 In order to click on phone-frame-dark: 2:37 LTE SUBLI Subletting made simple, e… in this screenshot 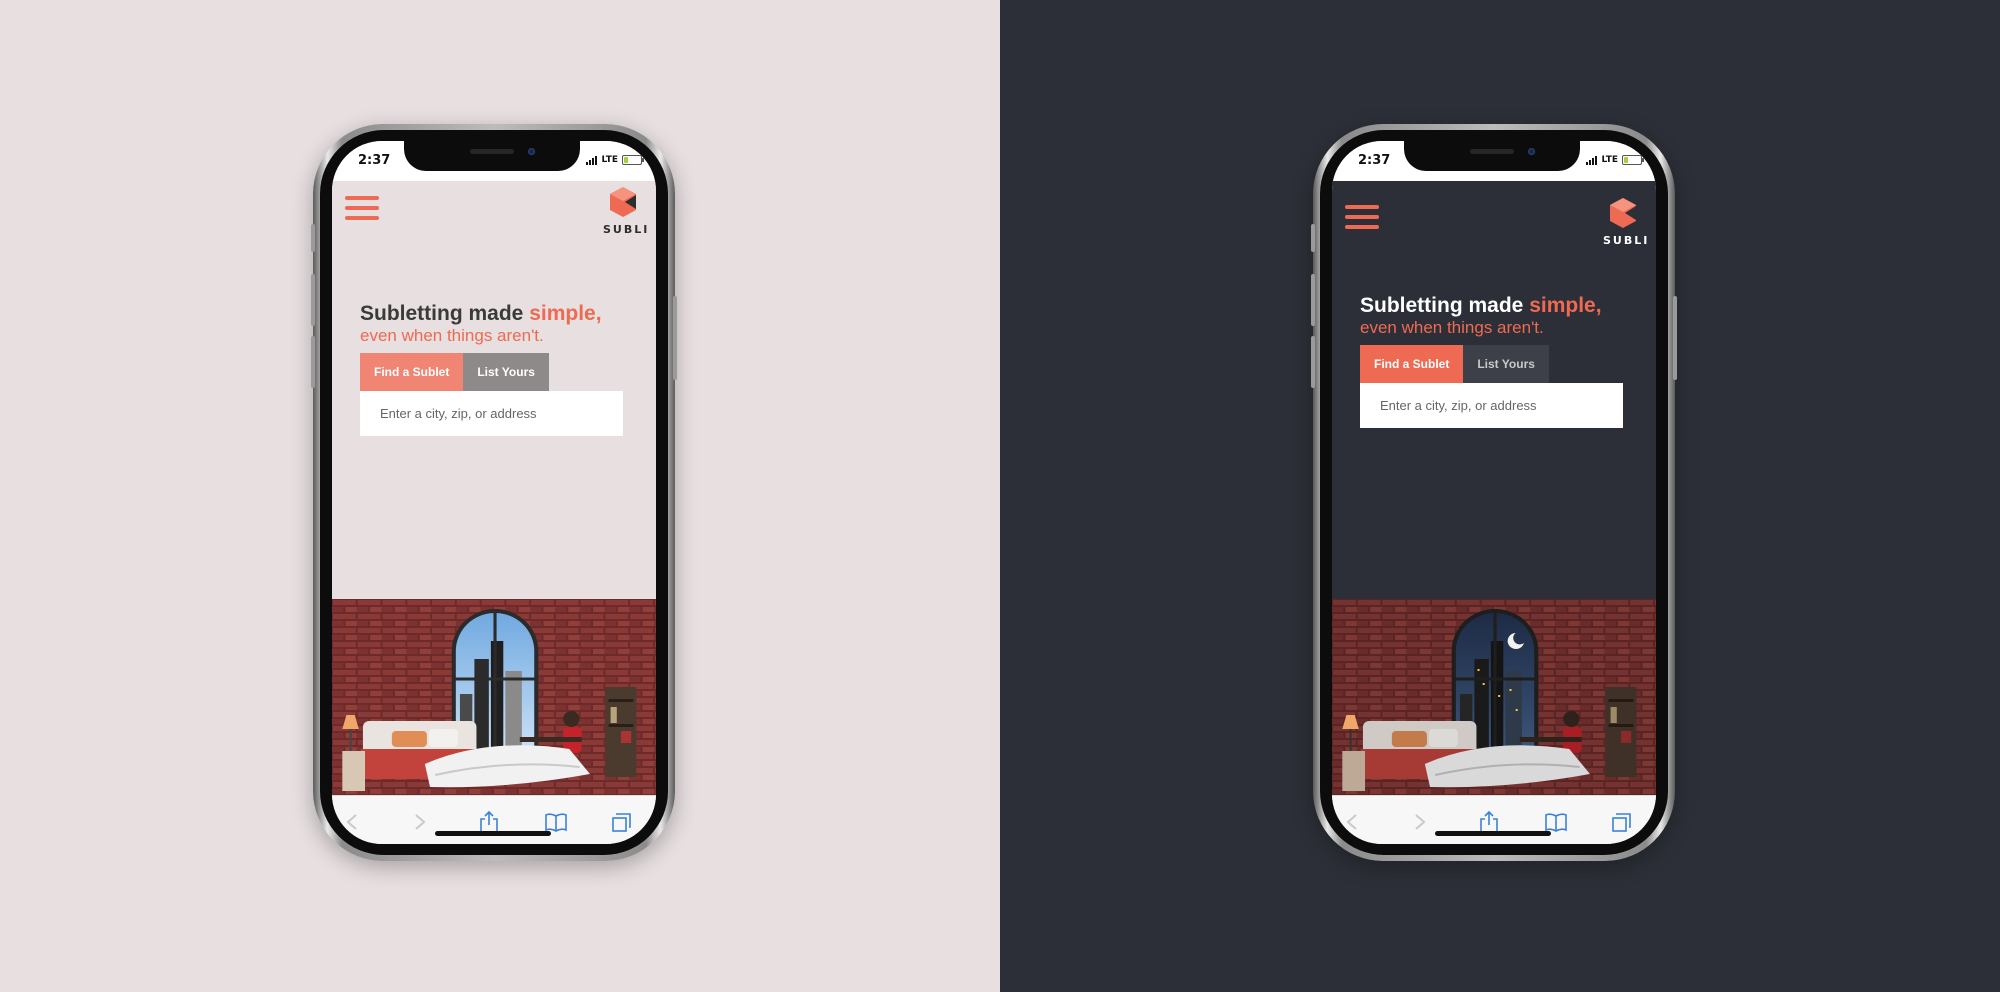, I will do `click(1494, 492)`.